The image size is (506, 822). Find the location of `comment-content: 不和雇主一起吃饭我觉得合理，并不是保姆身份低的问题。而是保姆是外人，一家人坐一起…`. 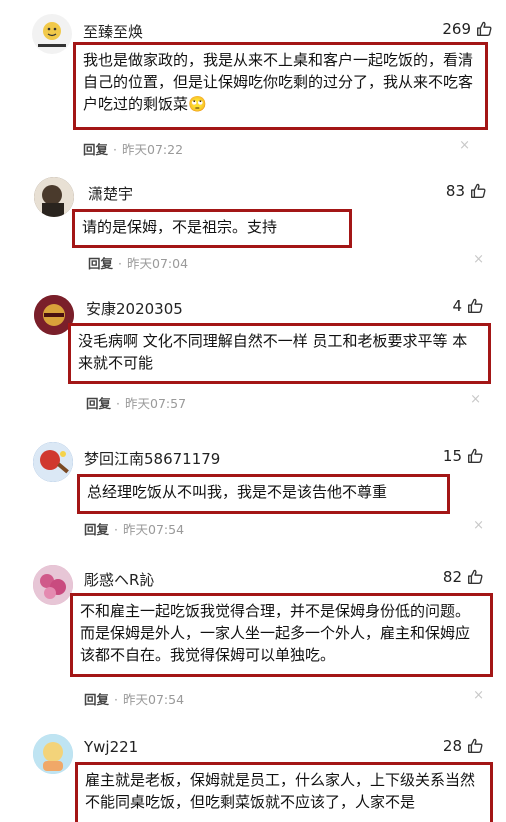

comment-content: 不和雇主一起吃饭我觉得合理，并不是保姆身份低的问题。而是保姆是外人，一家人坐一起… is located at coordinates (281, 635).